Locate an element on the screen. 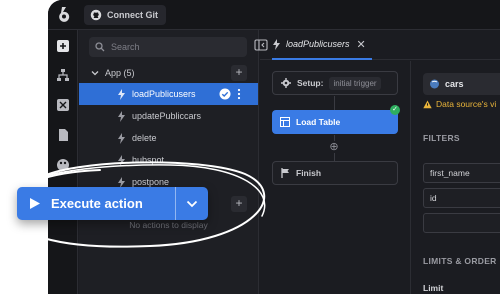 The image size is (500, 294). filter-field-first-name: first_name is located at coordinates (461, 173).